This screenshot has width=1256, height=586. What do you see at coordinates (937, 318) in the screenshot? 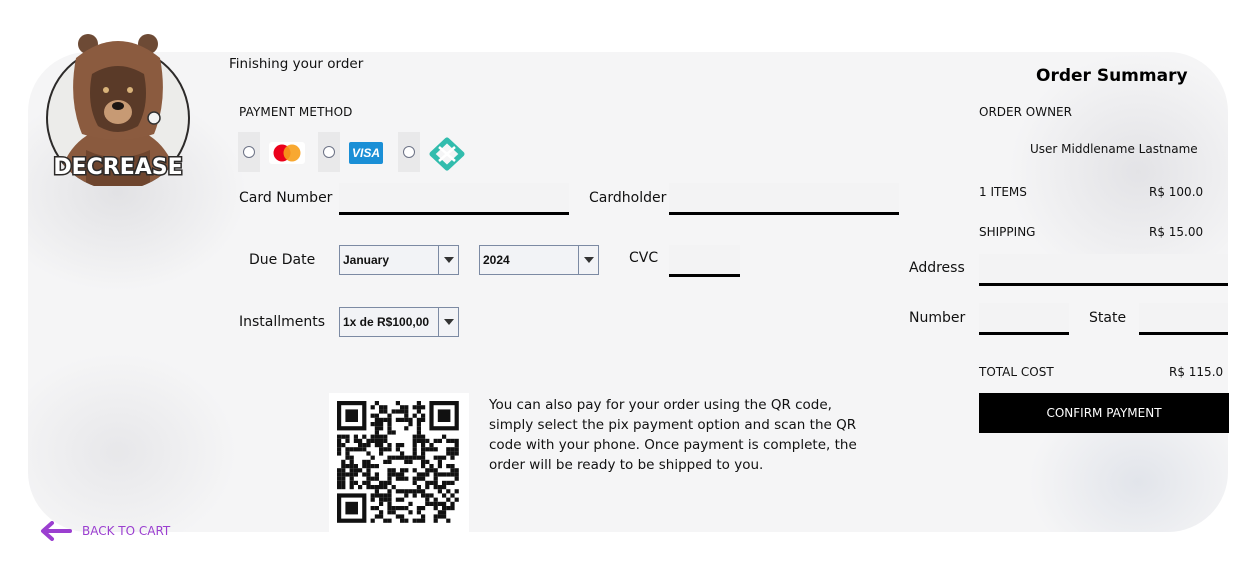
I see `number-label: Number` at bounding box center [937, 318].